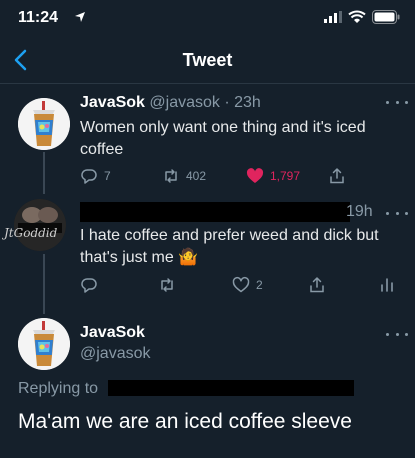 The width and height of the screenshot is (415, 458). I want to click on redacted-author-bar, so click(215, 212).